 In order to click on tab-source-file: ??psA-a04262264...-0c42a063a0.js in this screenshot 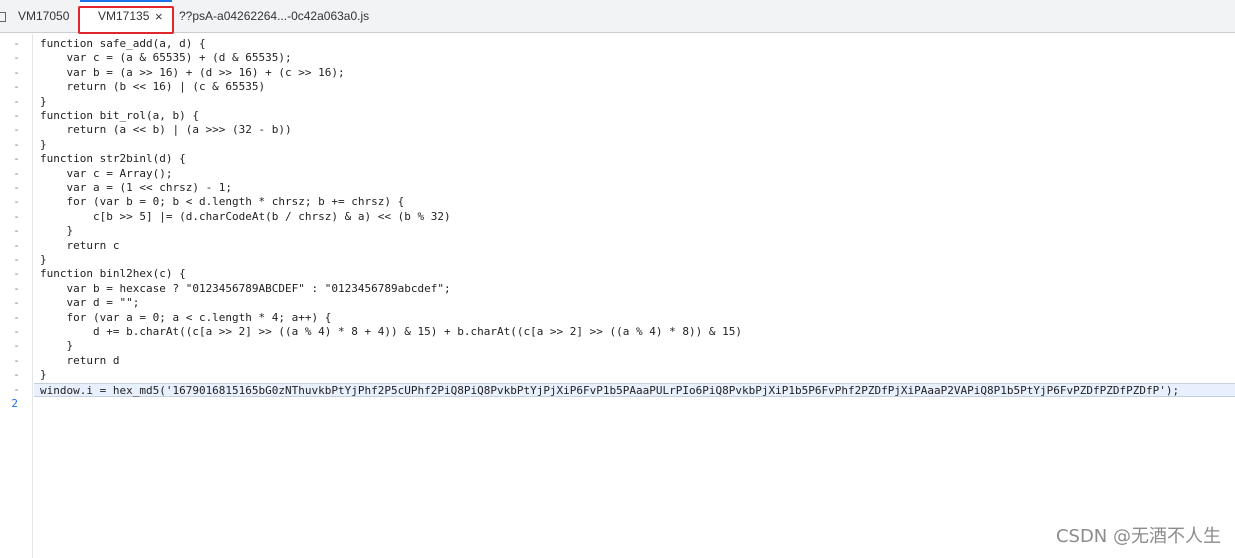, I will do `click(274, 16)`.